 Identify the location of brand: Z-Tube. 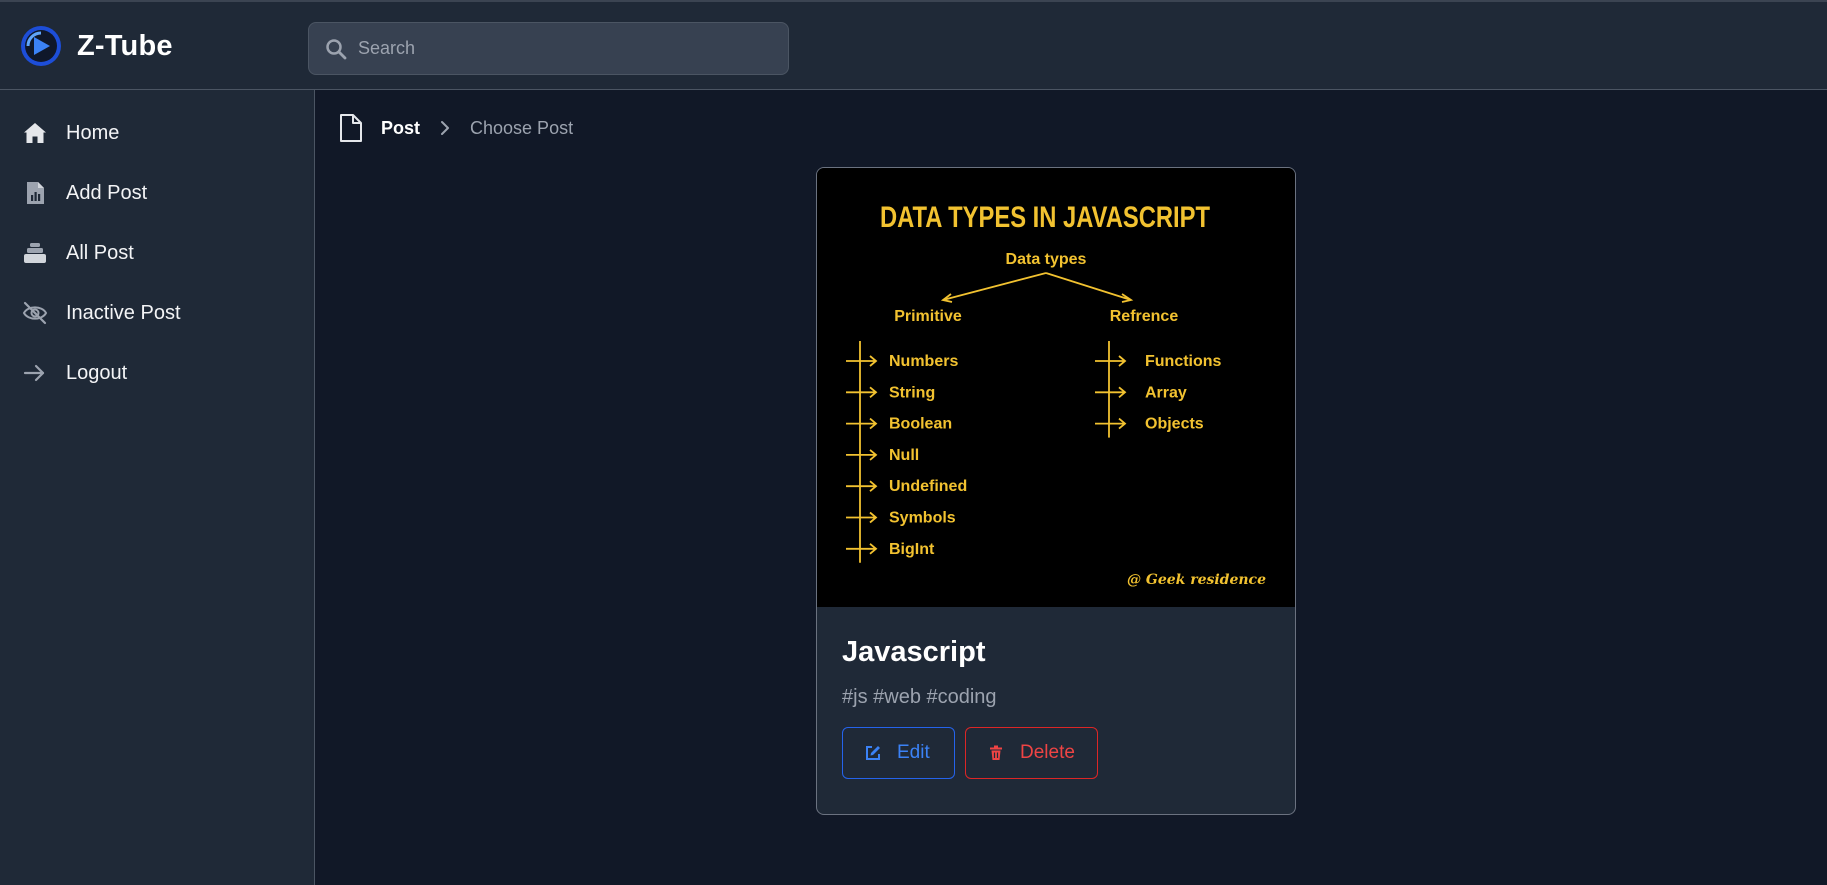
(96, 46).